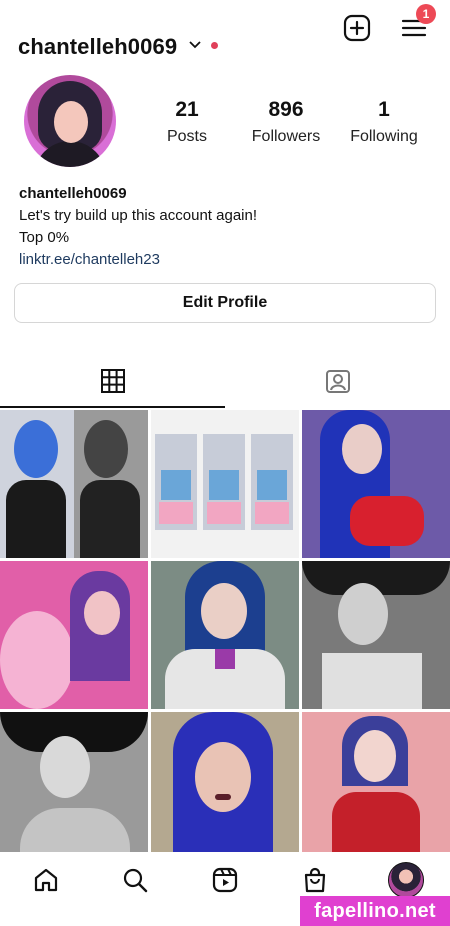  What do you see at coordinates (214, 45) in the screenshot?
I see `account-switch-dot` at bounding box center [214, 45].